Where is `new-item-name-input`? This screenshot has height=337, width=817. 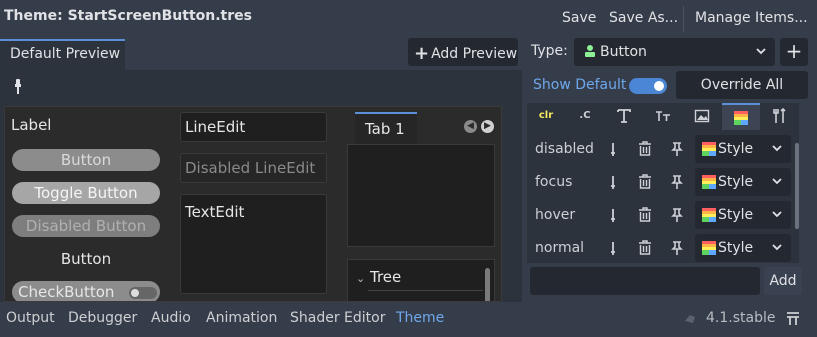 new-item-name-input is located at coordinates (645, 281).